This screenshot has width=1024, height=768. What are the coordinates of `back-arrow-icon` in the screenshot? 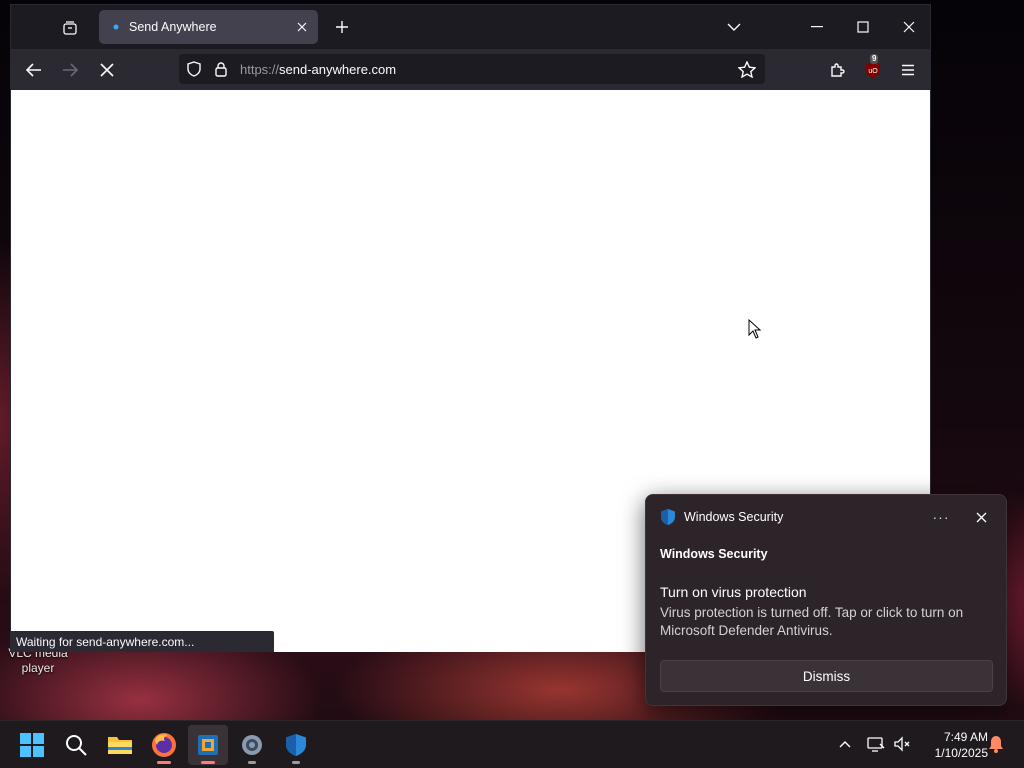 It's located at (34, 70).